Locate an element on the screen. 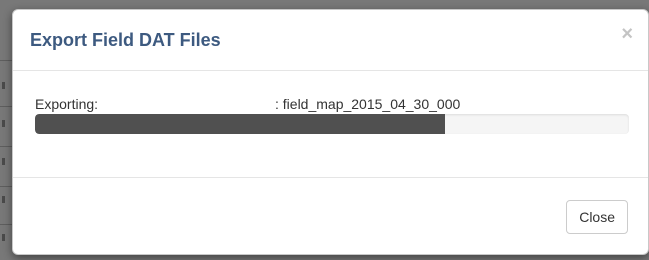  export-progress is located at coordinates (332, 124).